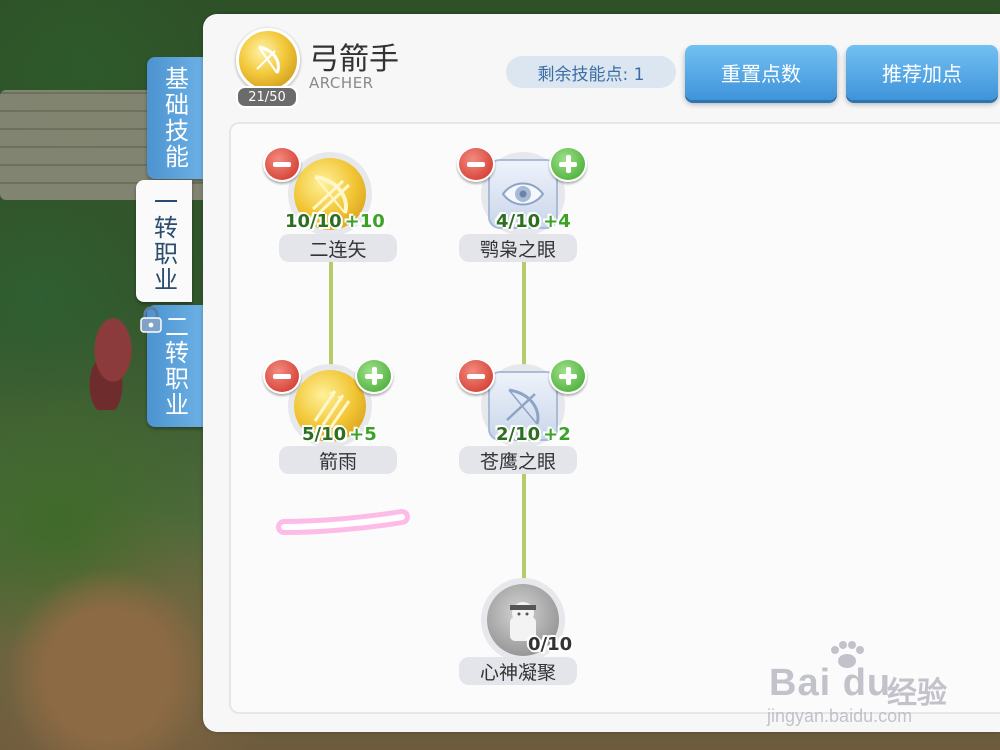 The width and height of the screenshot is (1000, 750). I want to click on skill-name: 心神凝聚, so click(518, 671).